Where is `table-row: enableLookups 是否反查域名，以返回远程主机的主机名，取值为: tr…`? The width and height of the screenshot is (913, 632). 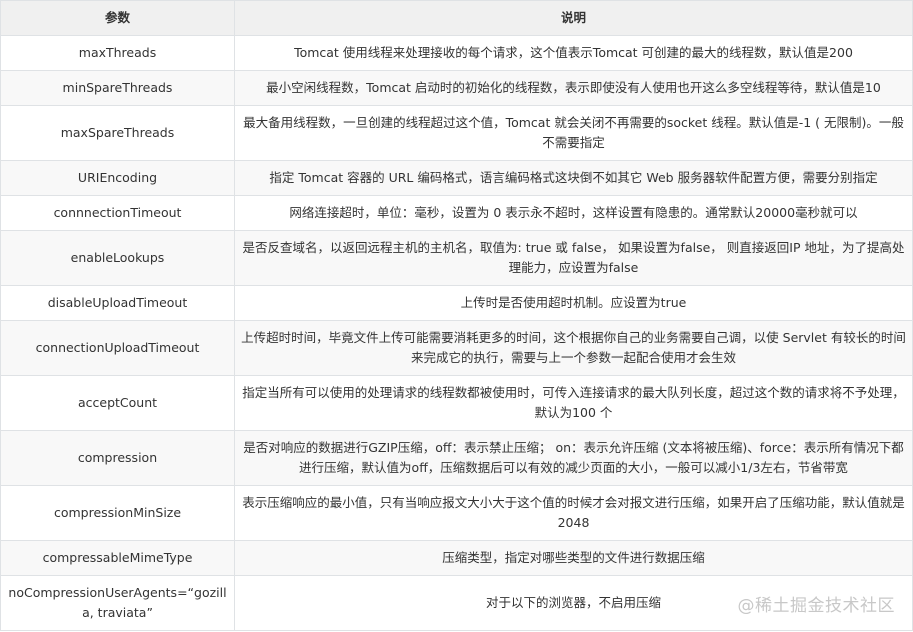 table-row: enableLookups 是否反查域名，以返回远程主机的主机名，取值为: tr… is located at coordinates (456, 258).